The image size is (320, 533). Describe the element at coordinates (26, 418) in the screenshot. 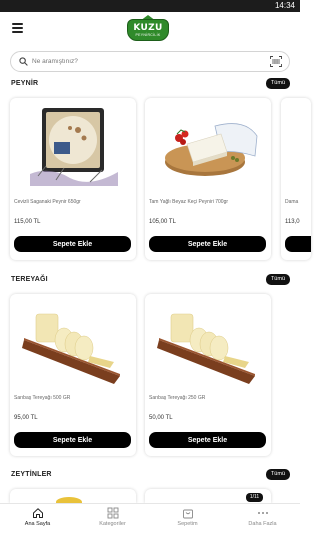

I see `product-price: 95,00 TL` at that location.